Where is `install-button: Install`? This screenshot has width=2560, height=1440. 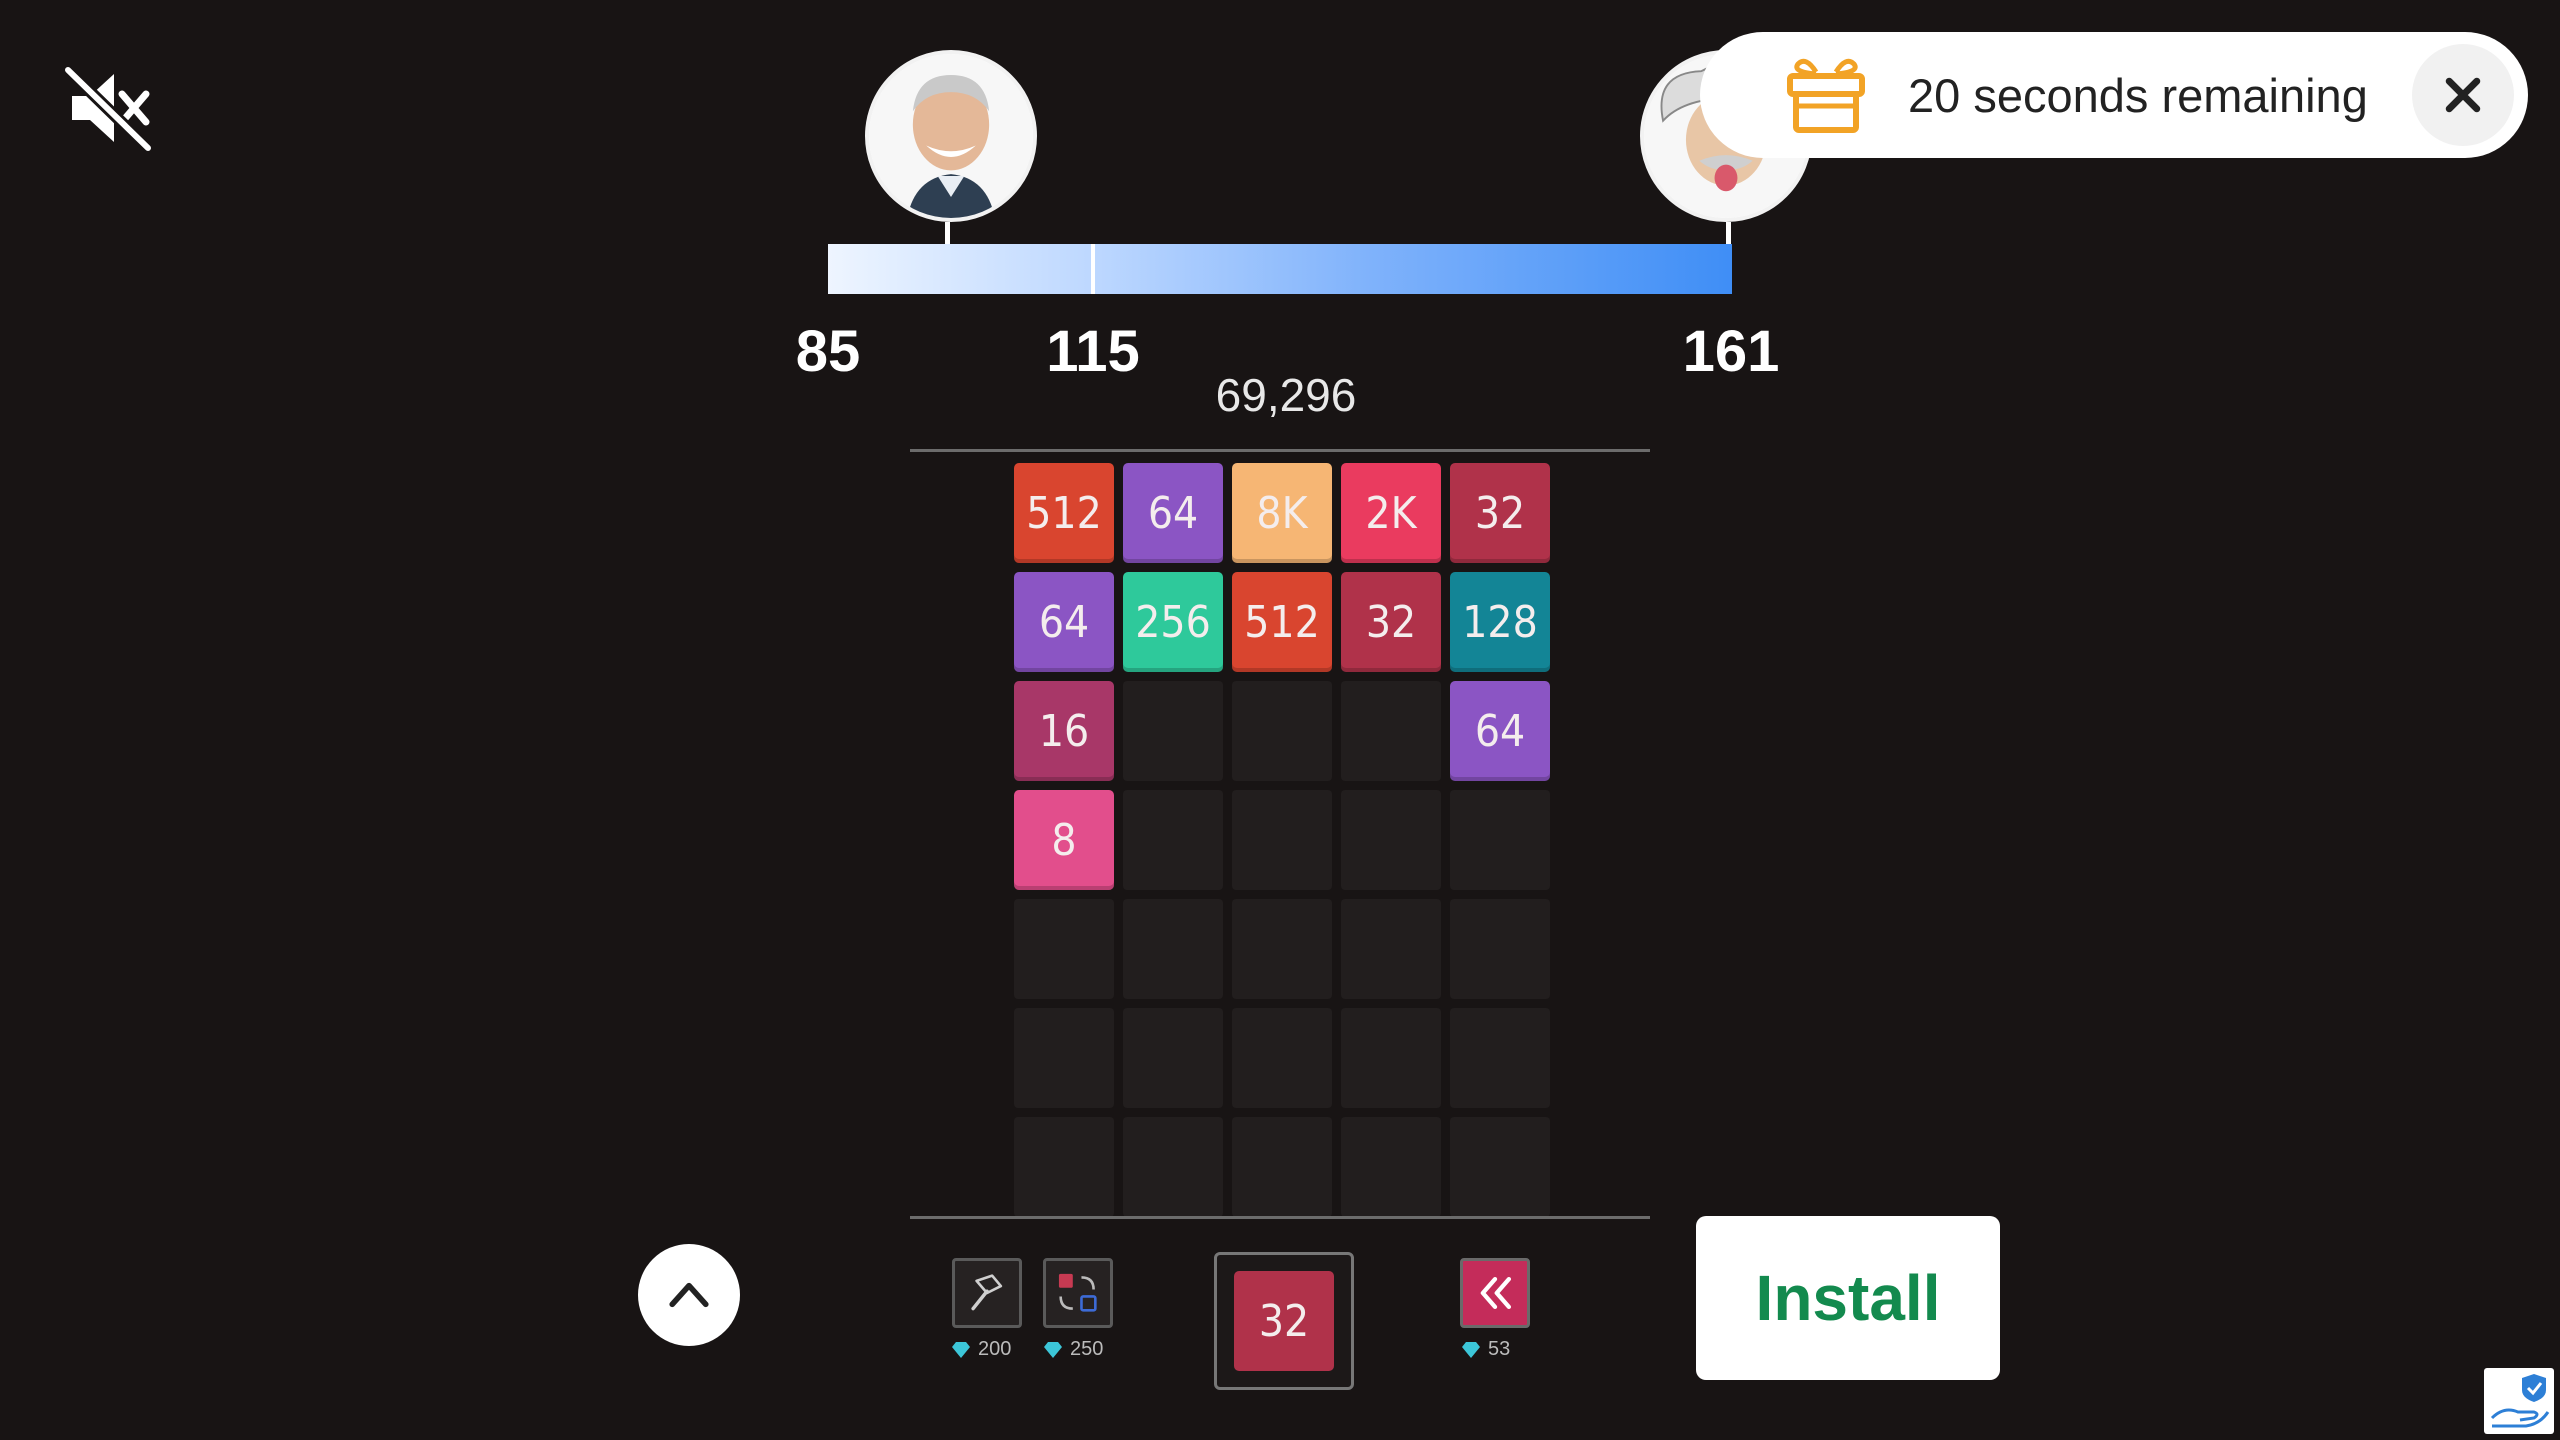 install-button: Install is located at coordinates (1848, 1298).